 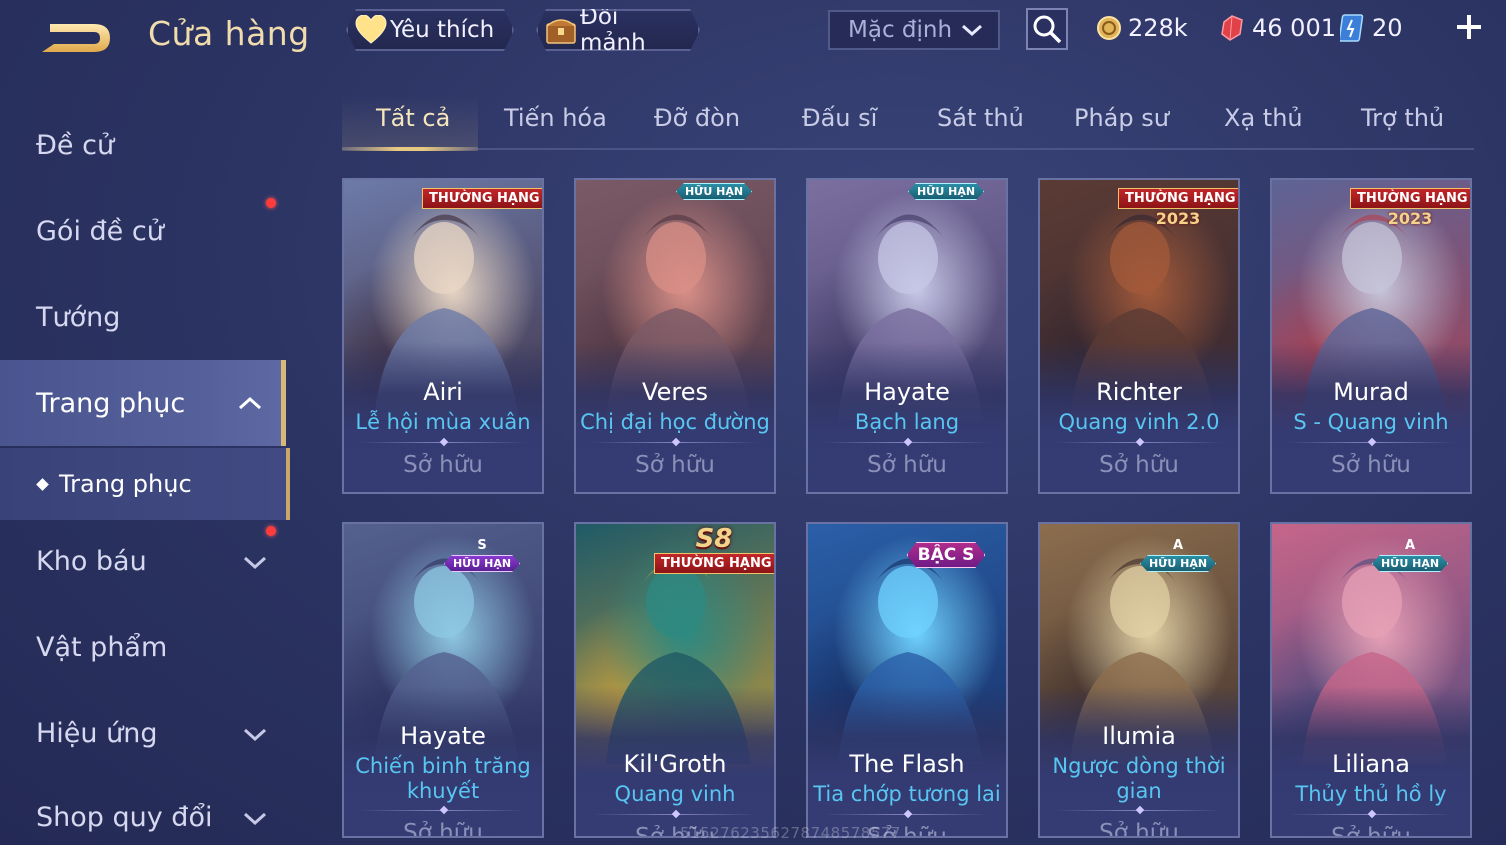 What do you see at coordinates (413, 118) in the screenshot?
I see `tab-all: Tất cả` at bounding box center [413, 118].